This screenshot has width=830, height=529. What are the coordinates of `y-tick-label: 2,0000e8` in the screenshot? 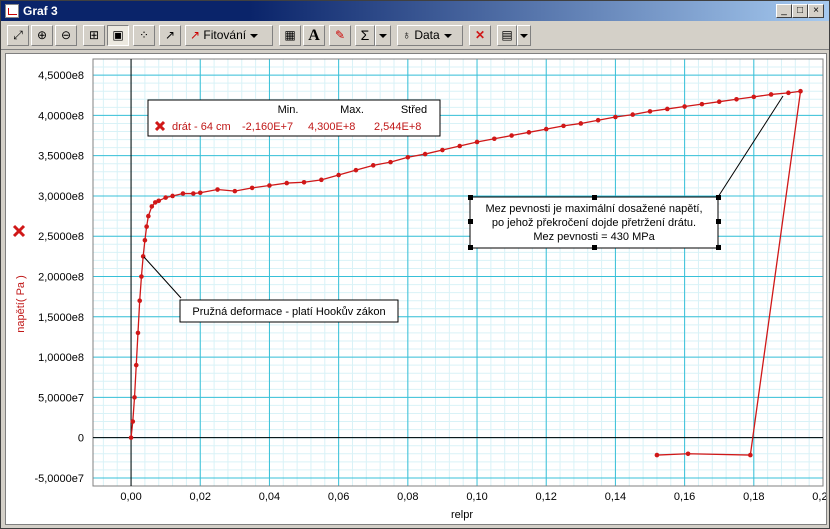 It's located at (61, 278).